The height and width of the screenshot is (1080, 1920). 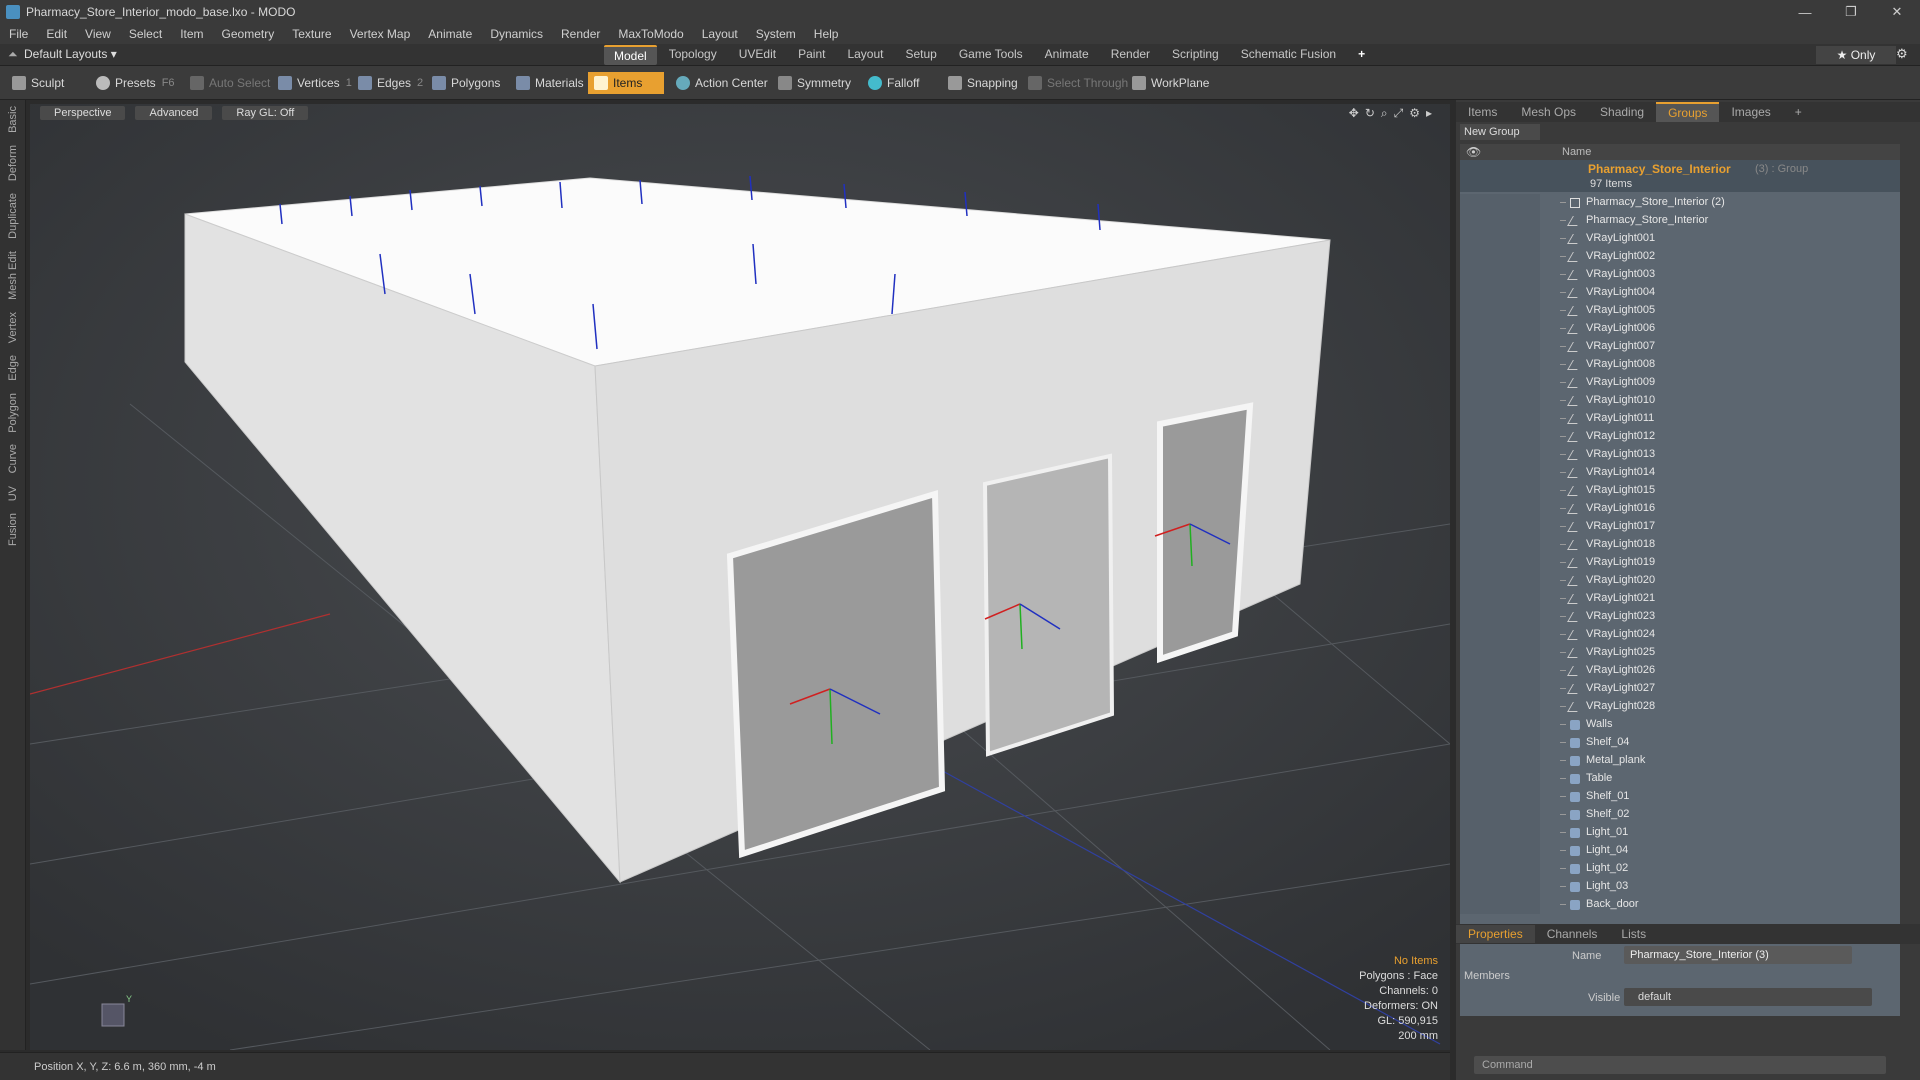 What do you see at coordinates (1680, 797) in the screenshot?
I see `group-item-row: Shelf_01` at bounding box center [1680, 797].